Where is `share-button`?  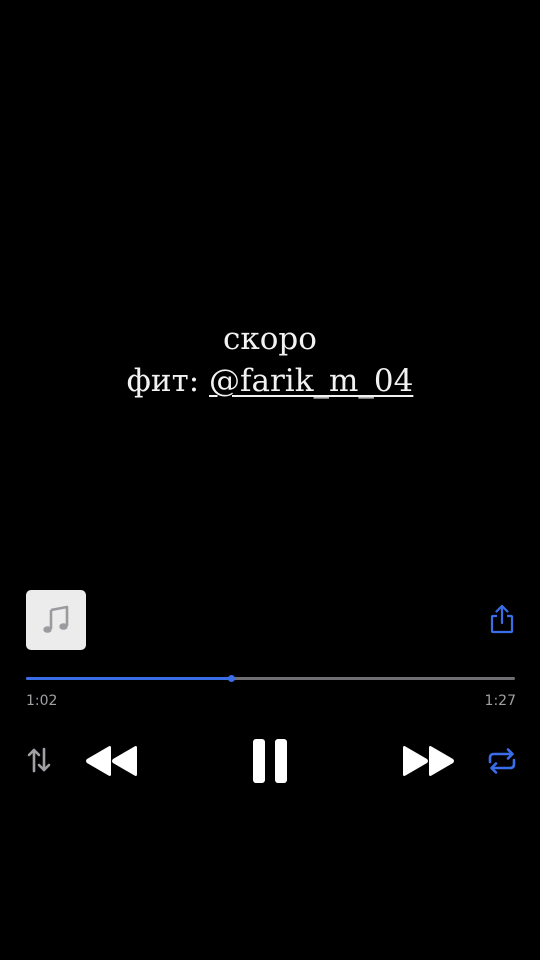 share-button is located at coordinates (502, 619).